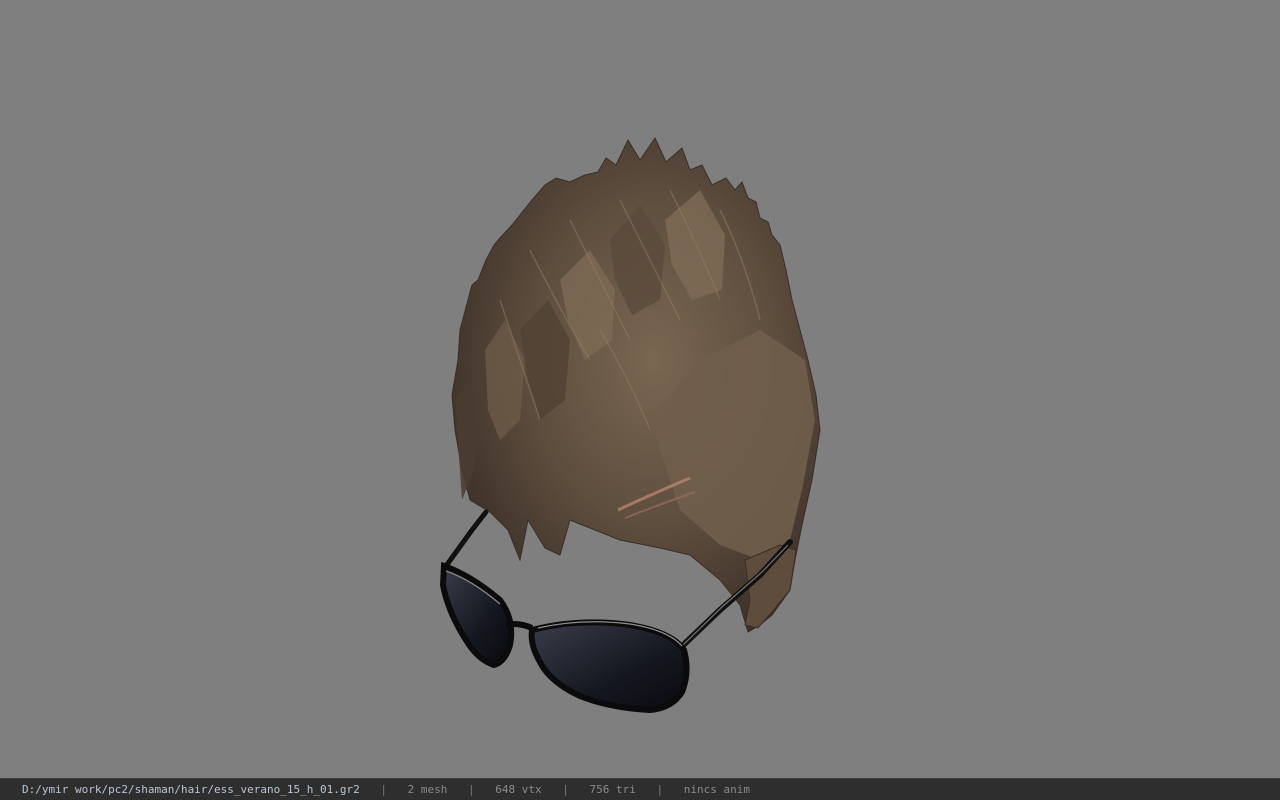 This screenshot has width=1280, height=800. What do you see at coordinates (716, 789) in the screenshot?
I see `anim-status-label: nincs anim` at bounding box center [716, 789].